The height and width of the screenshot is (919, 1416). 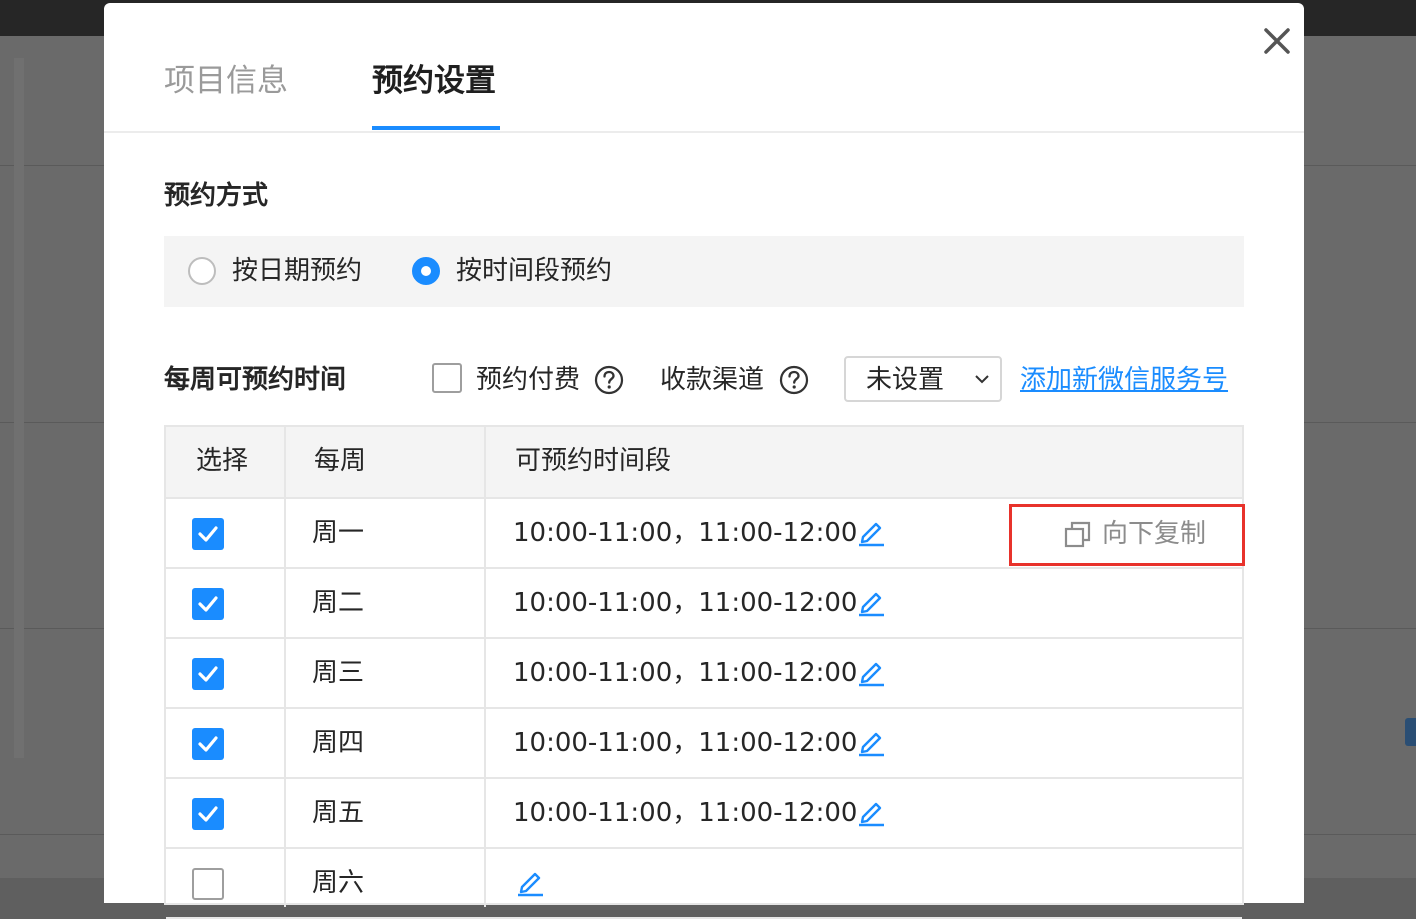 What do you see at coordinates (704, 68) in the screenshot?
I see `dialog-tabs: 项目信息 预约设置` at bounding box center [704, 68].